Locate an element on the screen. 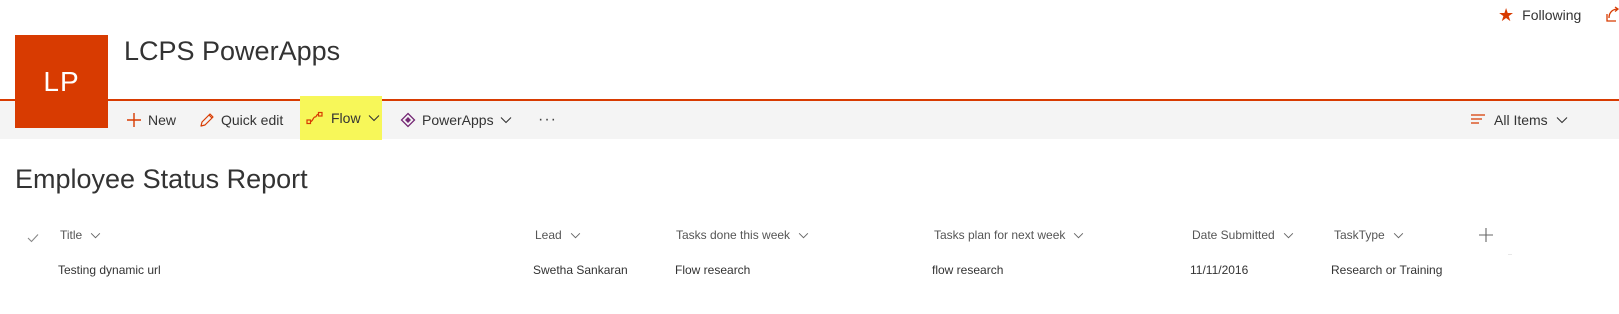 Image resolution: width=1619 pixels, height=314 pixels. flow-label: Flow is located at coordinates (346, 118).